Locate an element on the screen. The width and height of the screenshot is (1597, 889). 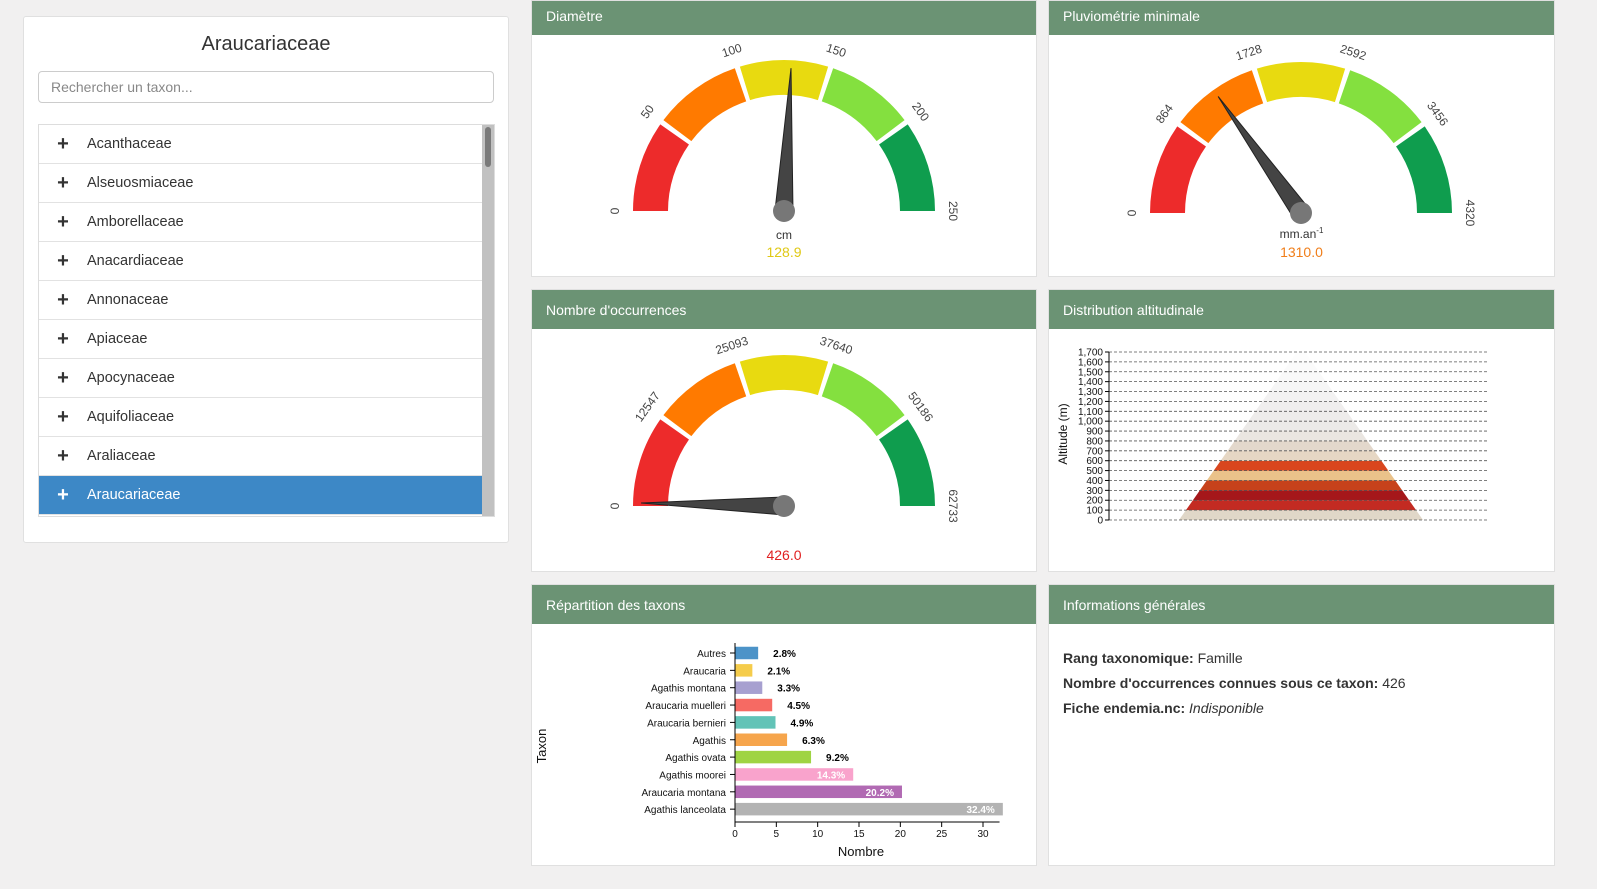
rank-label: Rang taxonomique: is located at coordinates (1128, 658).